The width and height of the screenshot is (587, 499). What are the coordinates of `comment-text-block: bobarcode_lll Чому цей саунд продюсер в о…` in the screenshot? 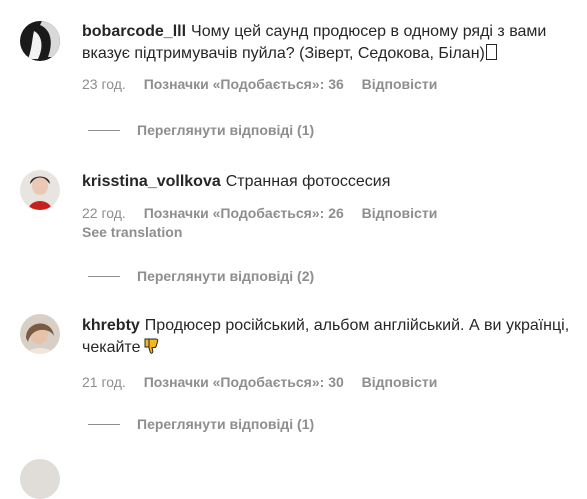 It's located at (330, 43).